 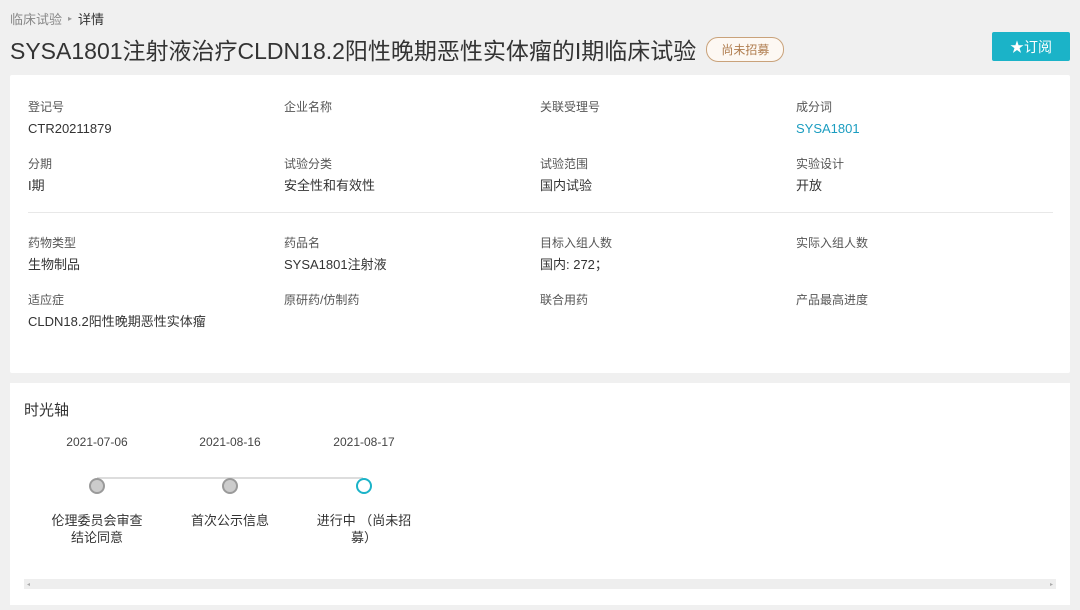 I want to click on breadcrumb: 临床试验 ▸ 详情, so click(x=57, y=18).